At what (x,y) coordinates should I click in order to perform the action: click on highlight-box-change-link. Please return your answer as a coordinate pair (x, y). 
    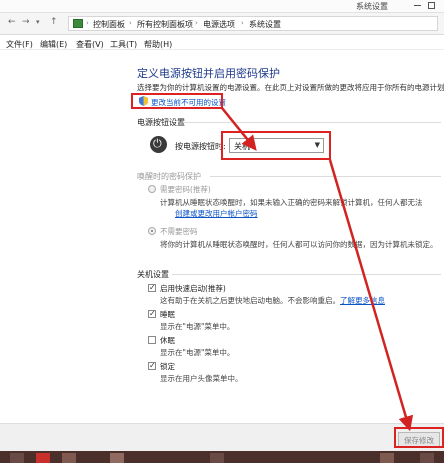
    Looking at the image, I should click on (177, 101).